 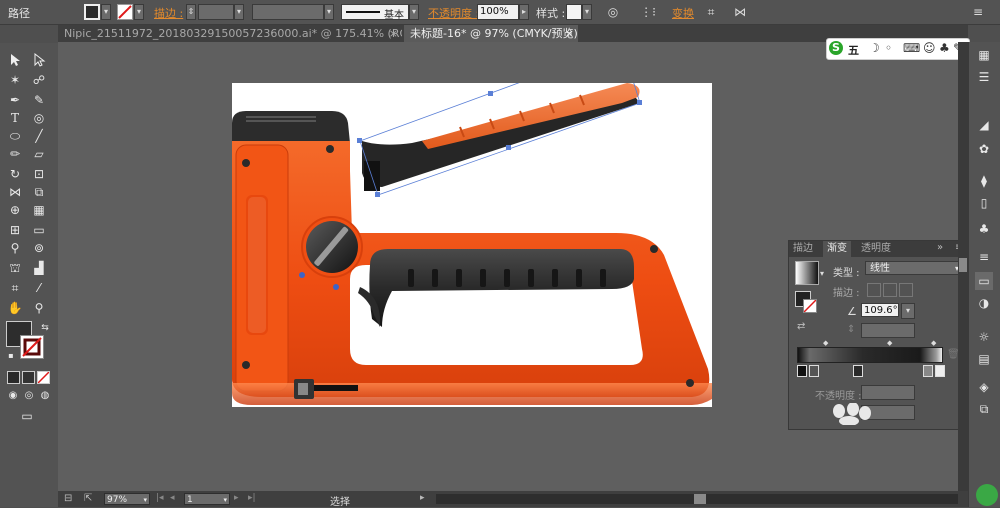 What do you see at coordinates (498, 12) in the screenshot?
I see `opacity-field: 100%` at bounding box center [498, 12].